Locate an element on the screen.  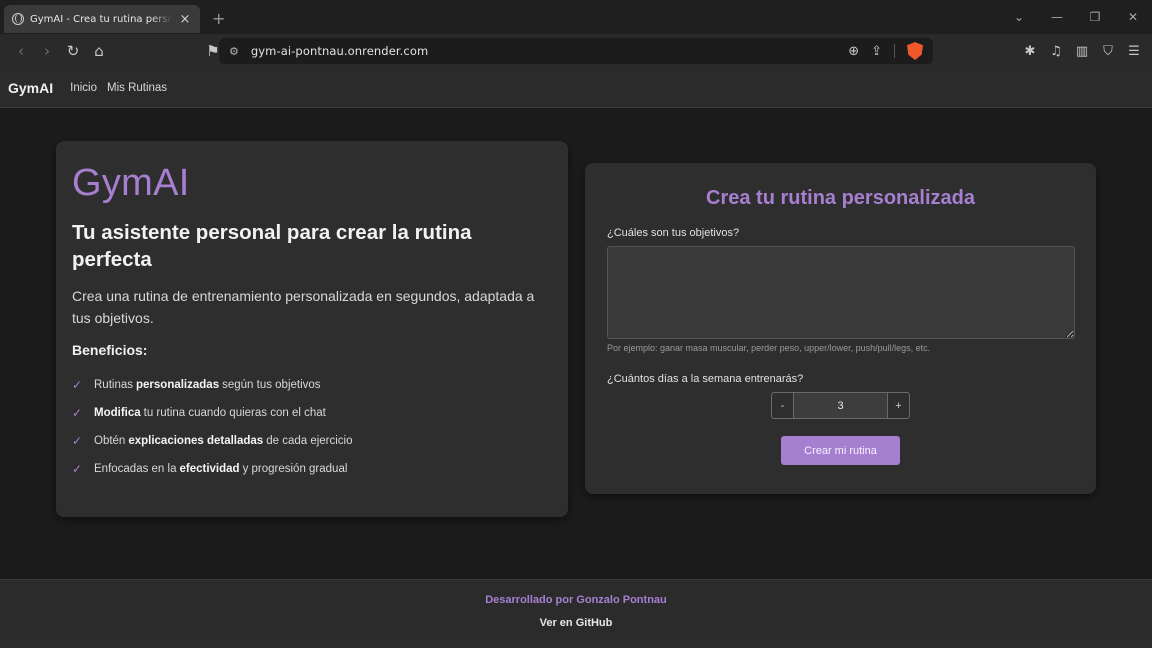
benefit-text: tu rutina cuando quieras con el chat is located at coordinates (234, 413).